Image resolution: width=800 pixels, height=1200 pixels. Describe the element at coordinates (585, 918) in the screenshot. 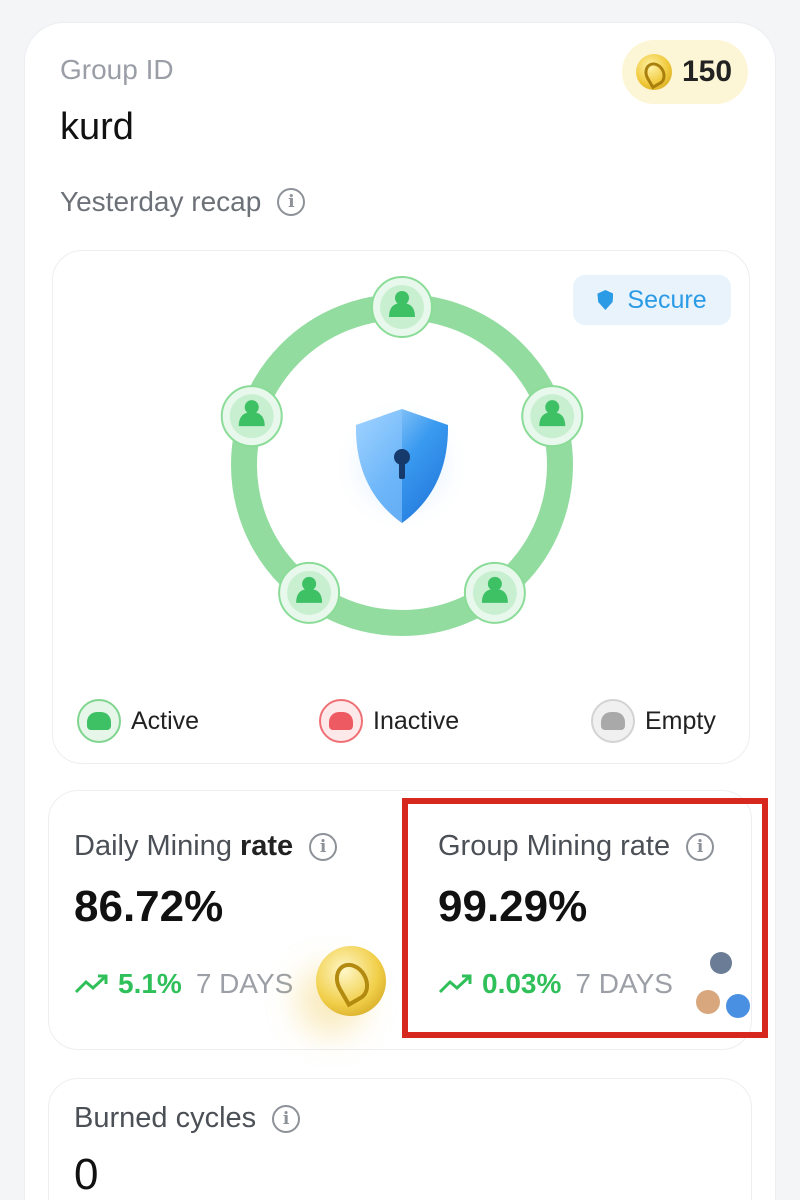

I see `highlight-box` at that location.